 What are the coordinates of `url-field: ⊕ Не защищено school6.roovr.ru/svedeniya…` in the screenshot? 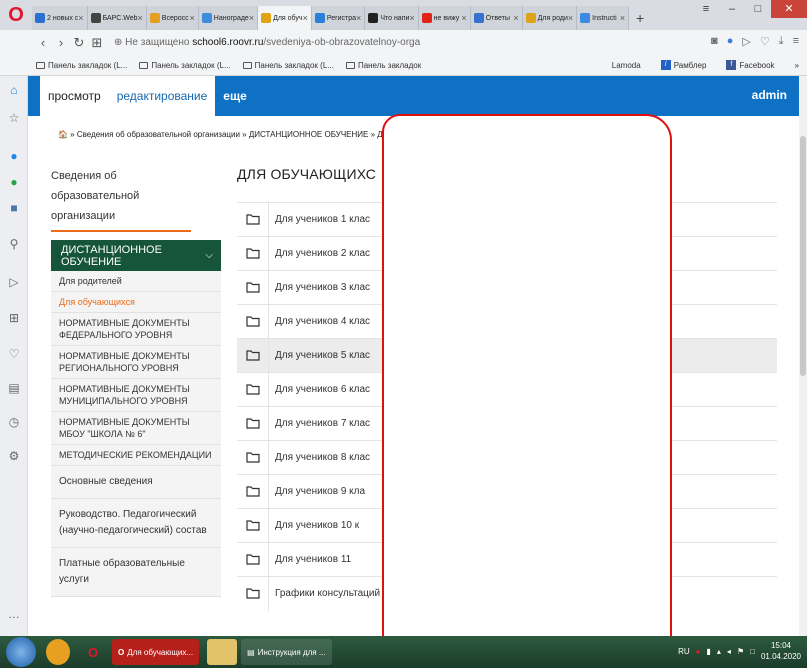 It's located at (267, 42).